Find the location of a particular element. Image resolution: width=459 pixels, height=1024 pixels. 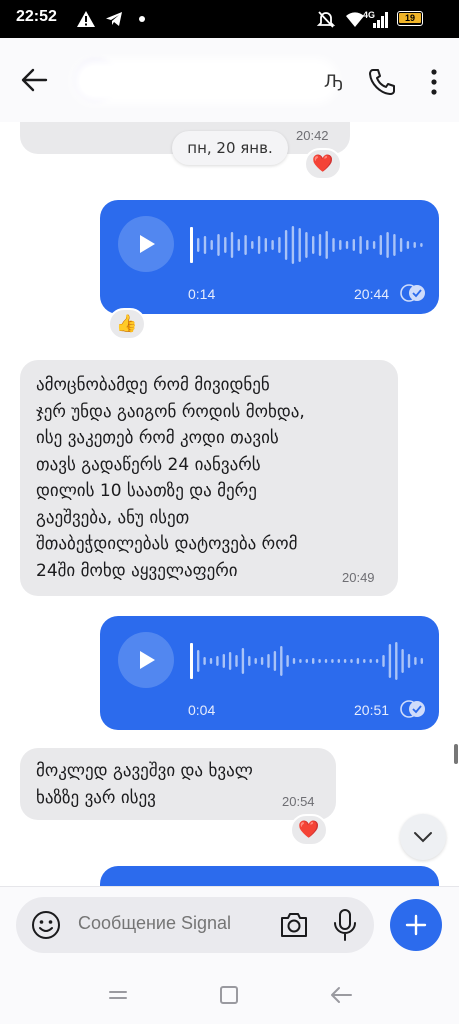

message-input is located at coordinates (173, 923).